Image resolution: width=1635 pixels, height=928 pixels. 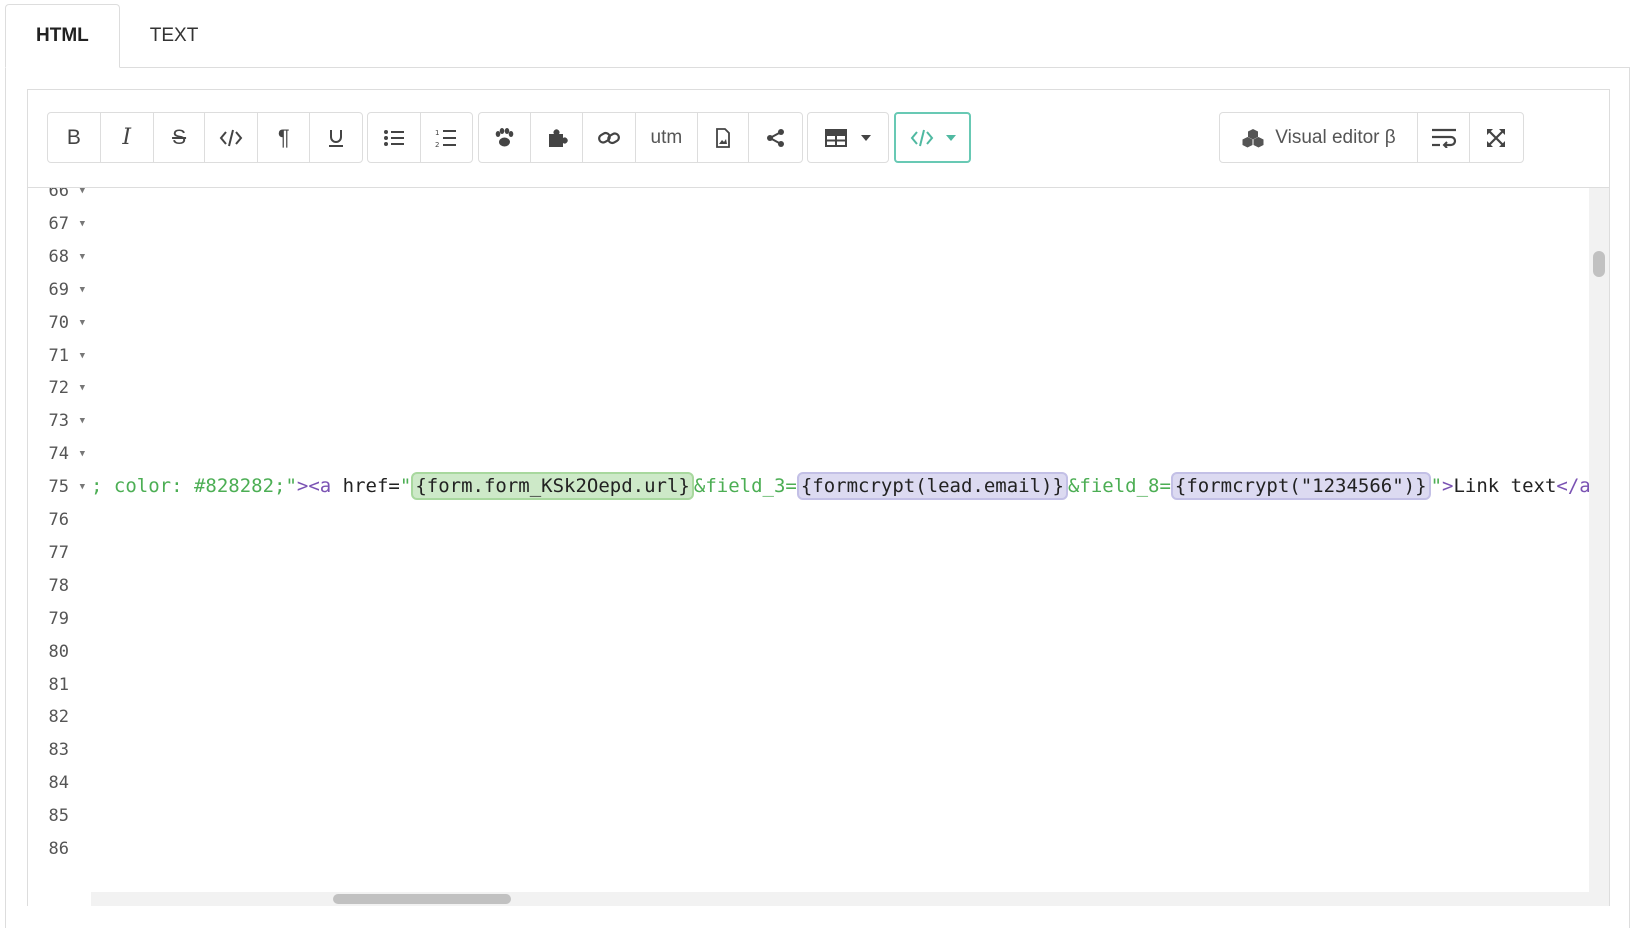 I want to click on line-number: 68 ▼, so click(x=59, y=257).